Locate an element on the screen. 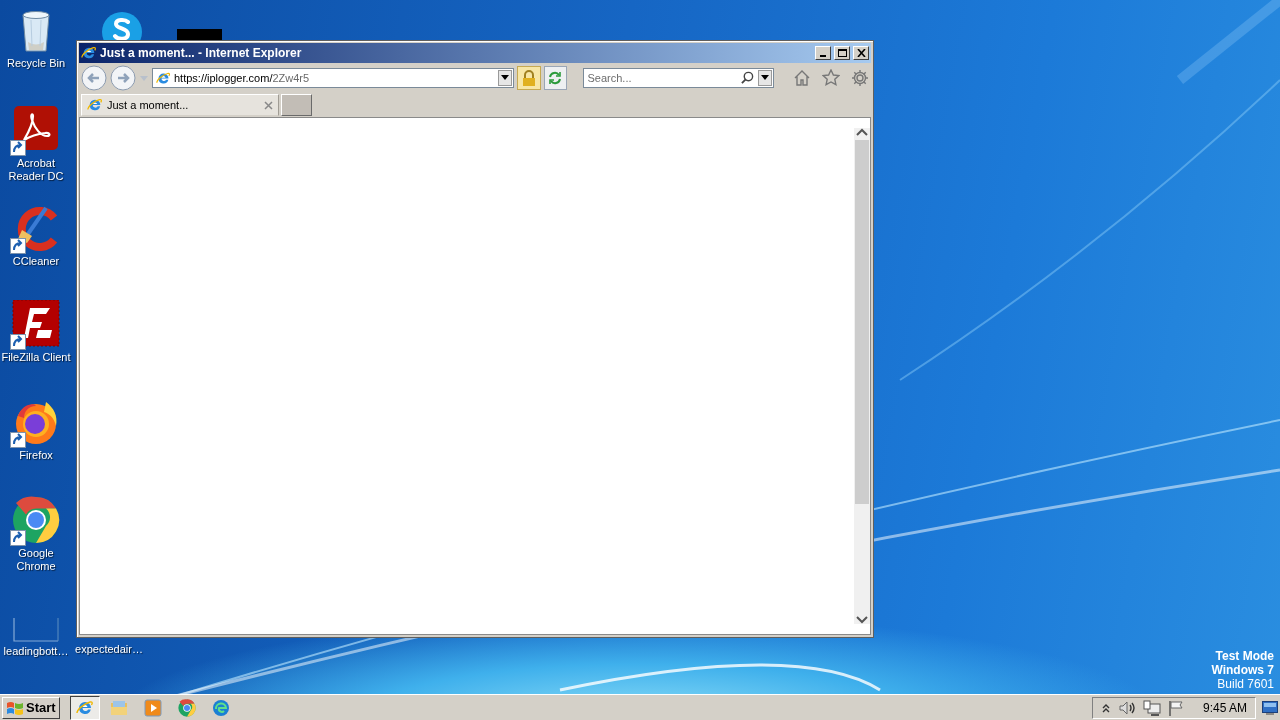 This screenshot has width=1280, height=720. taskbar-button is located at coordinates (84, 707).